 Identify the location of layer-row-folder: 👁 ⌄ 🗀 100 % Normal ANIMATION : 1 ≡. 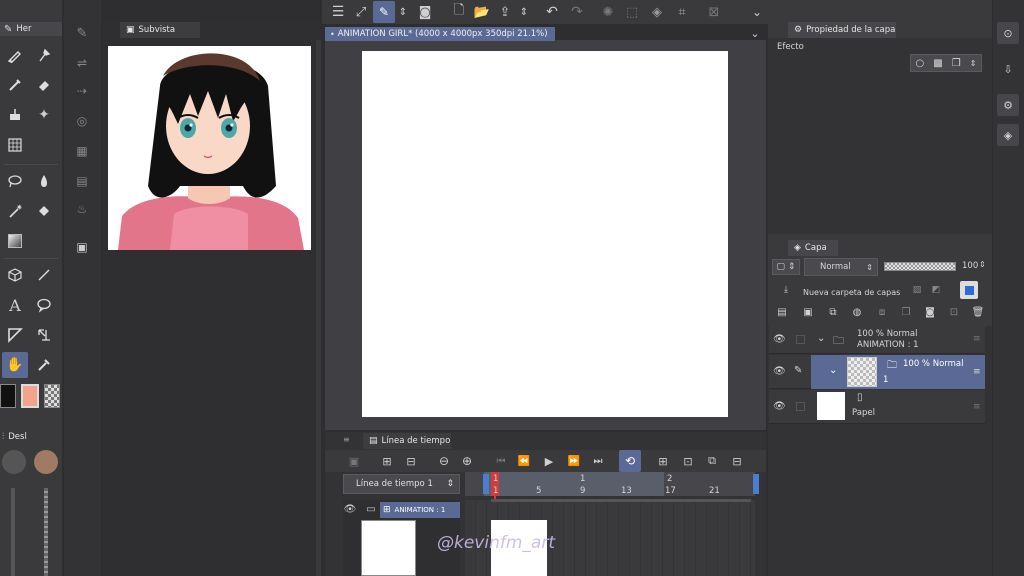
(877, 340).